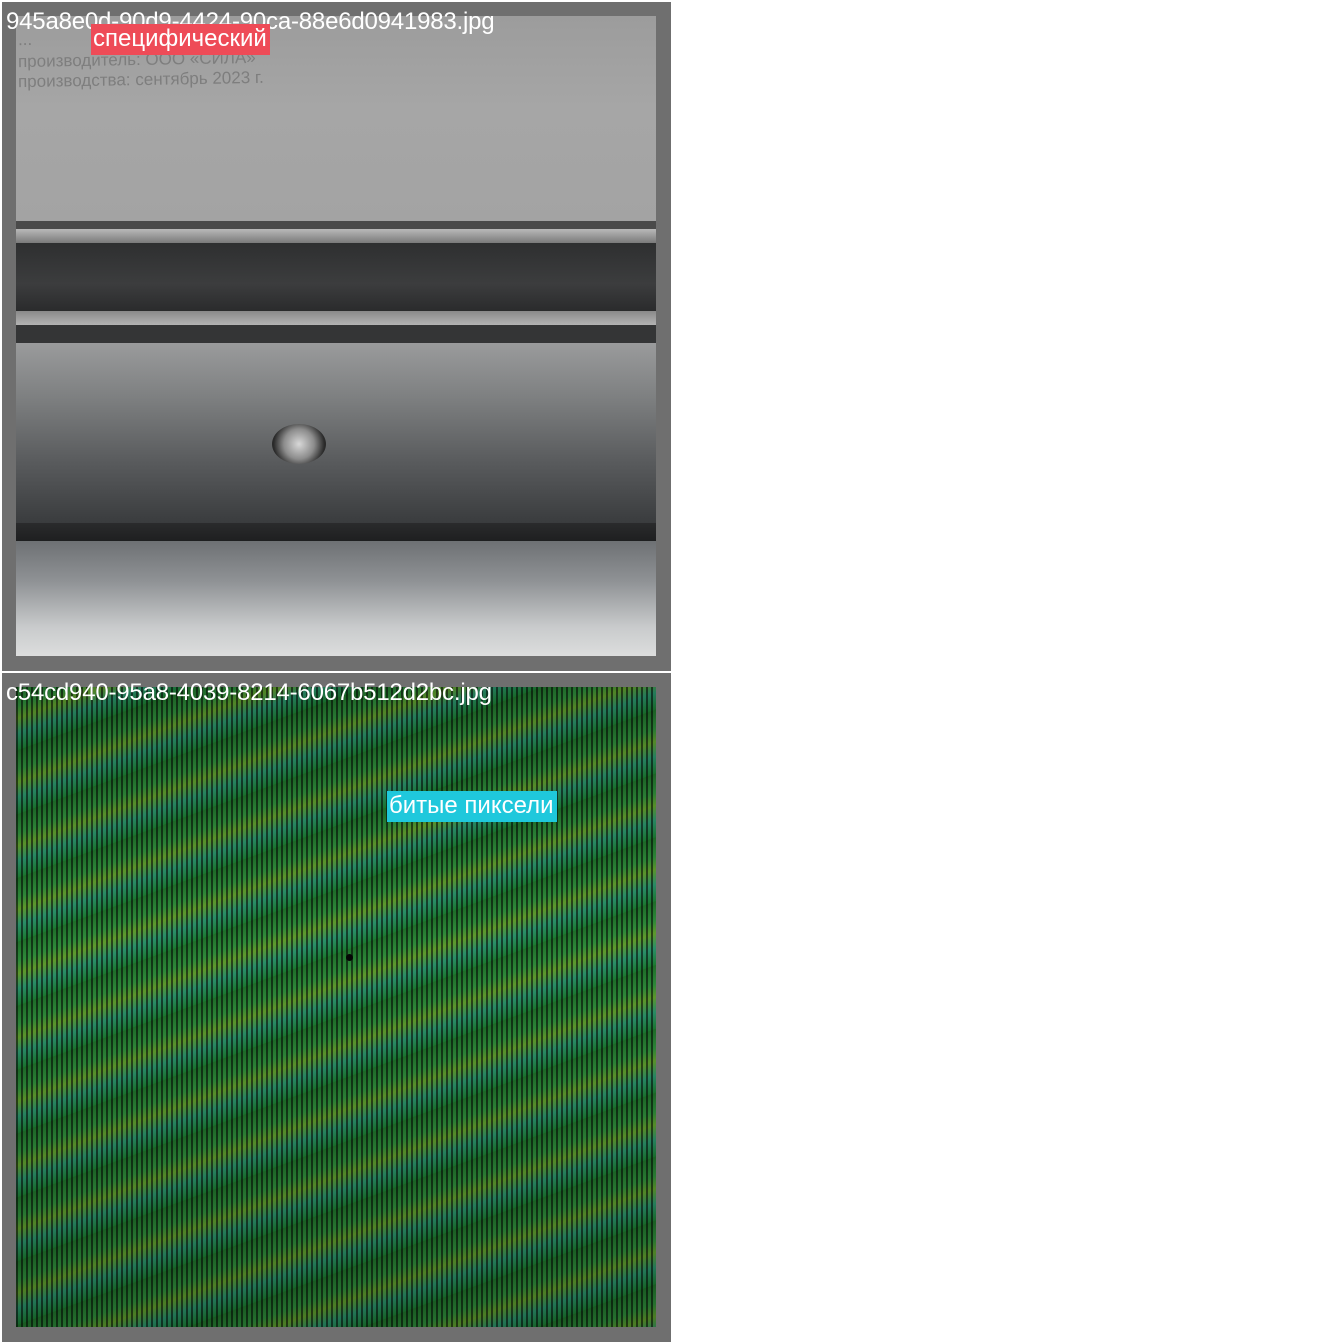 The height and width of the screenshot is (1344, 1344). I want to click on laptop-edge-highlight, so click(336, 236).